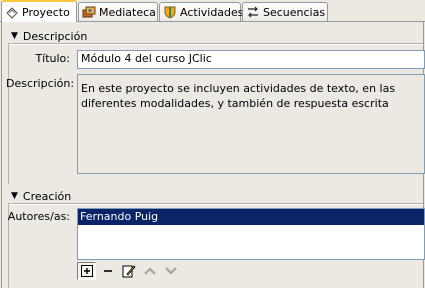  I want to click on edit-icon, so click(129, 271).